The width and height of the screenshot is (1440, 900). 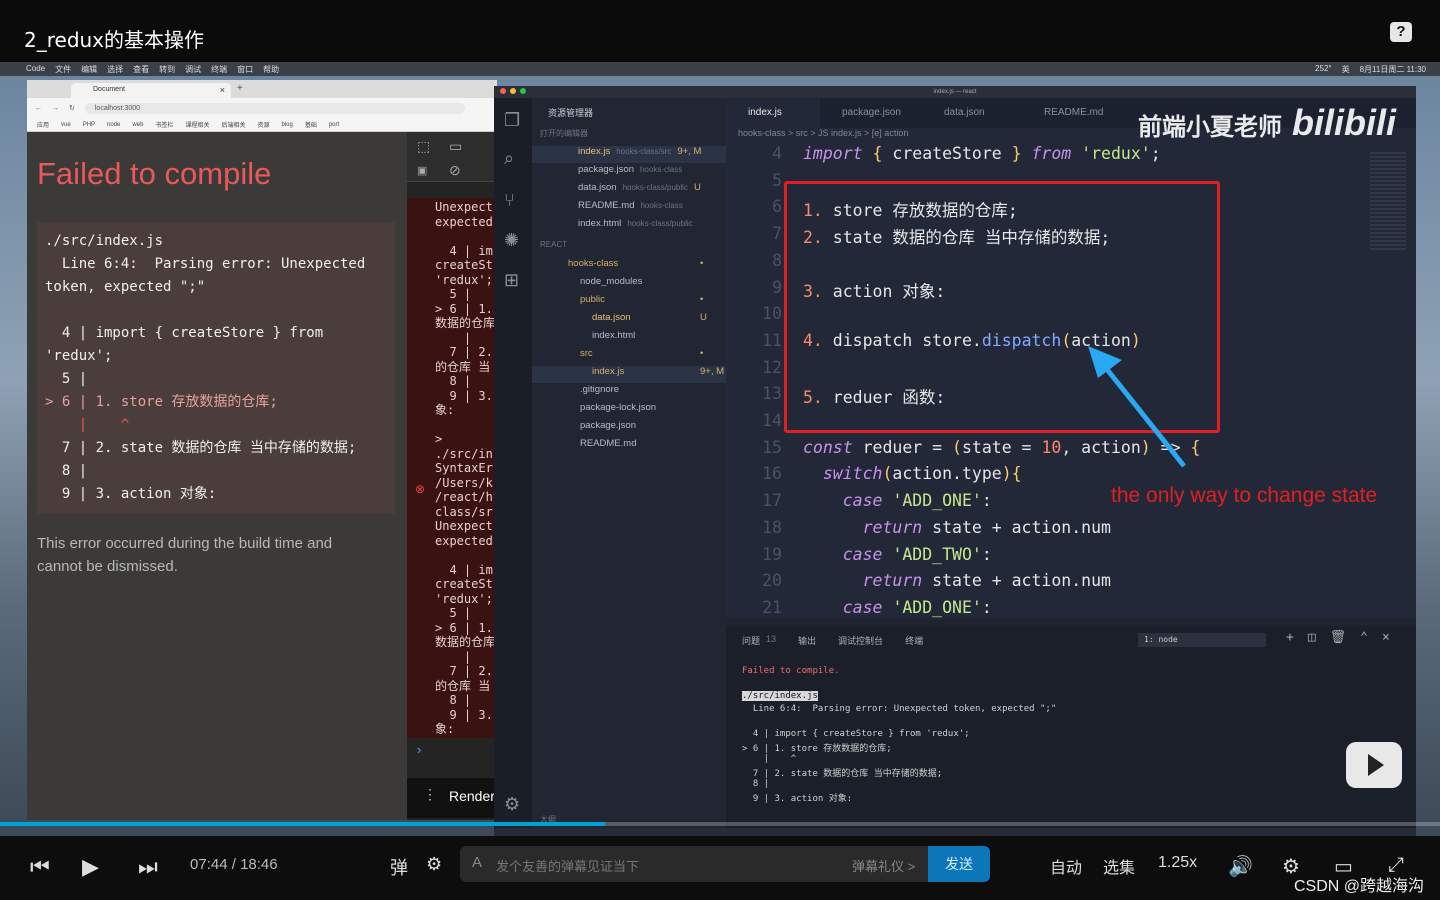 What do you see at coordinates (553, 248) in the screenshot?
I see `workspace-header: REACT` at bounding box center [553, 248].